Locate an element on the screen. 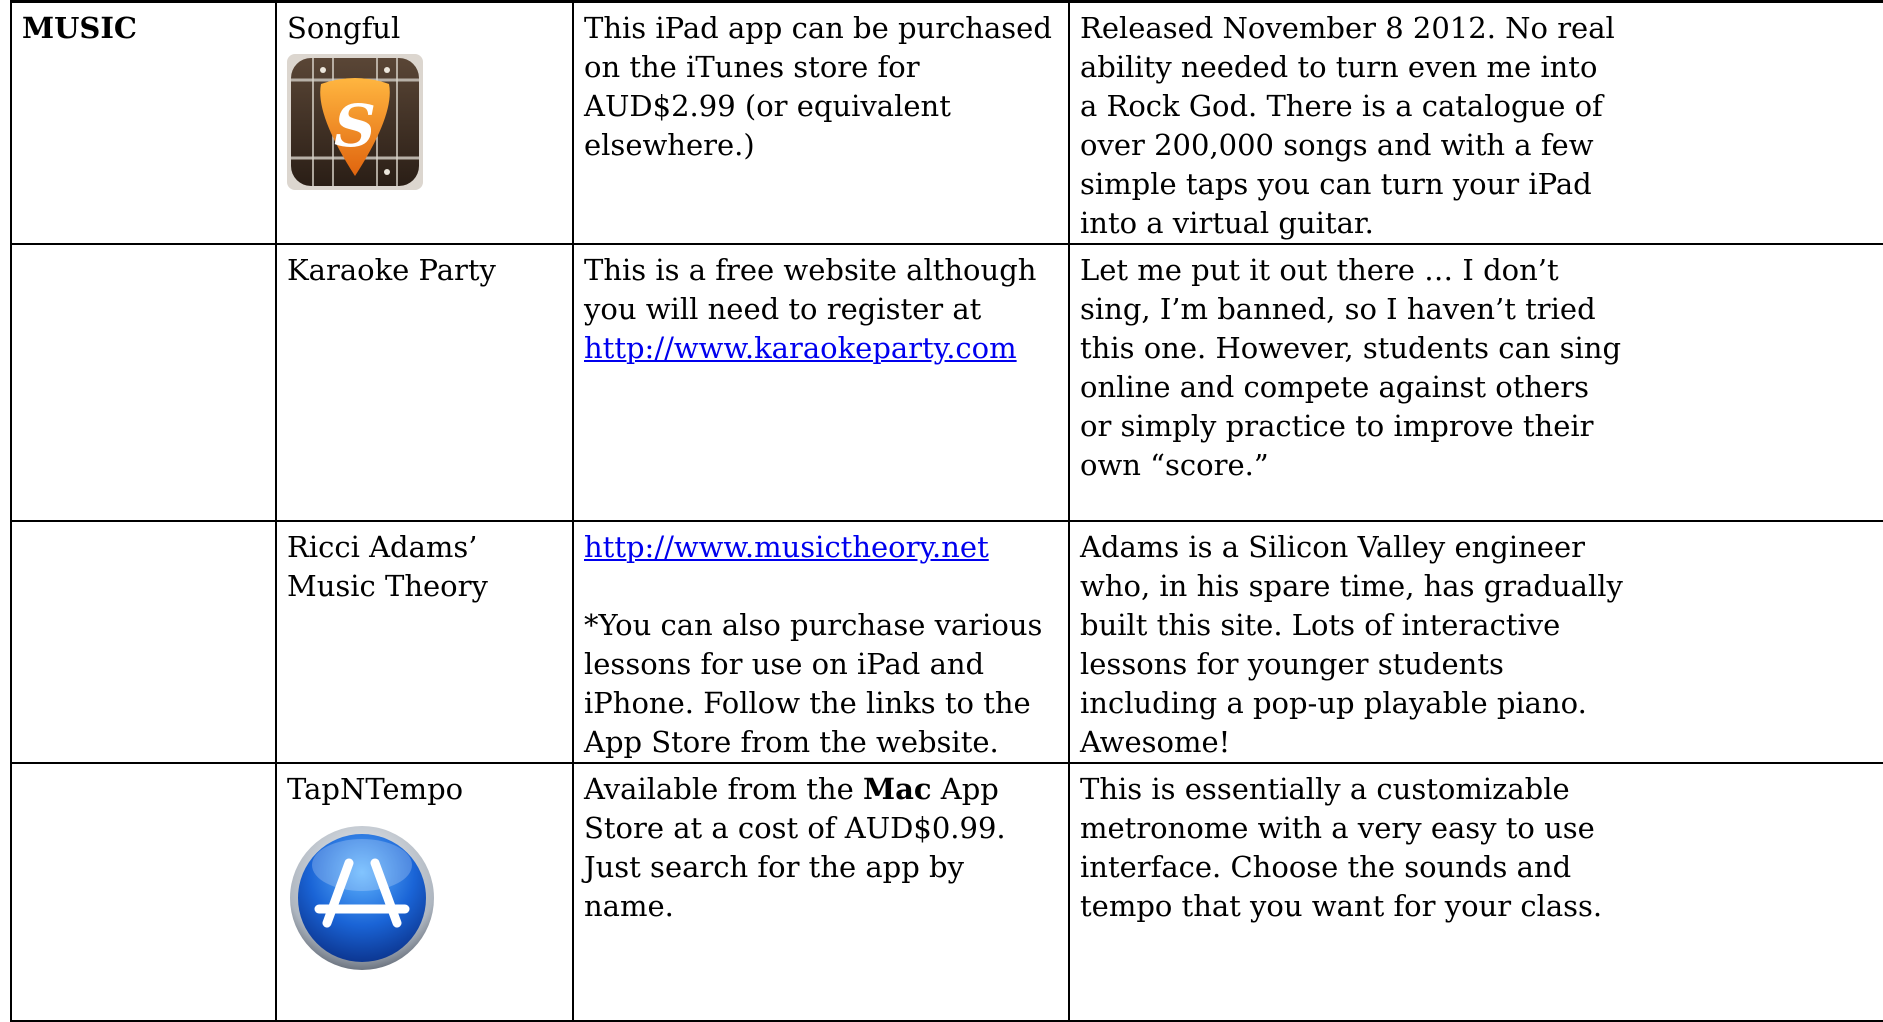  description-line: tempo that you want for your class. is located at coordinates (1341, 906).